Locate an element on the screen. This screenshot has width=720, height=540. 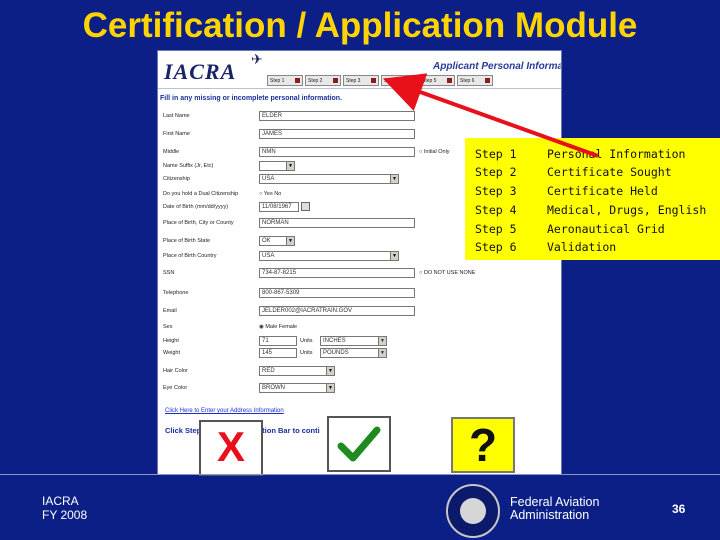
pob-label: Place of Birth, City or County is located at coordinates (198, 223).